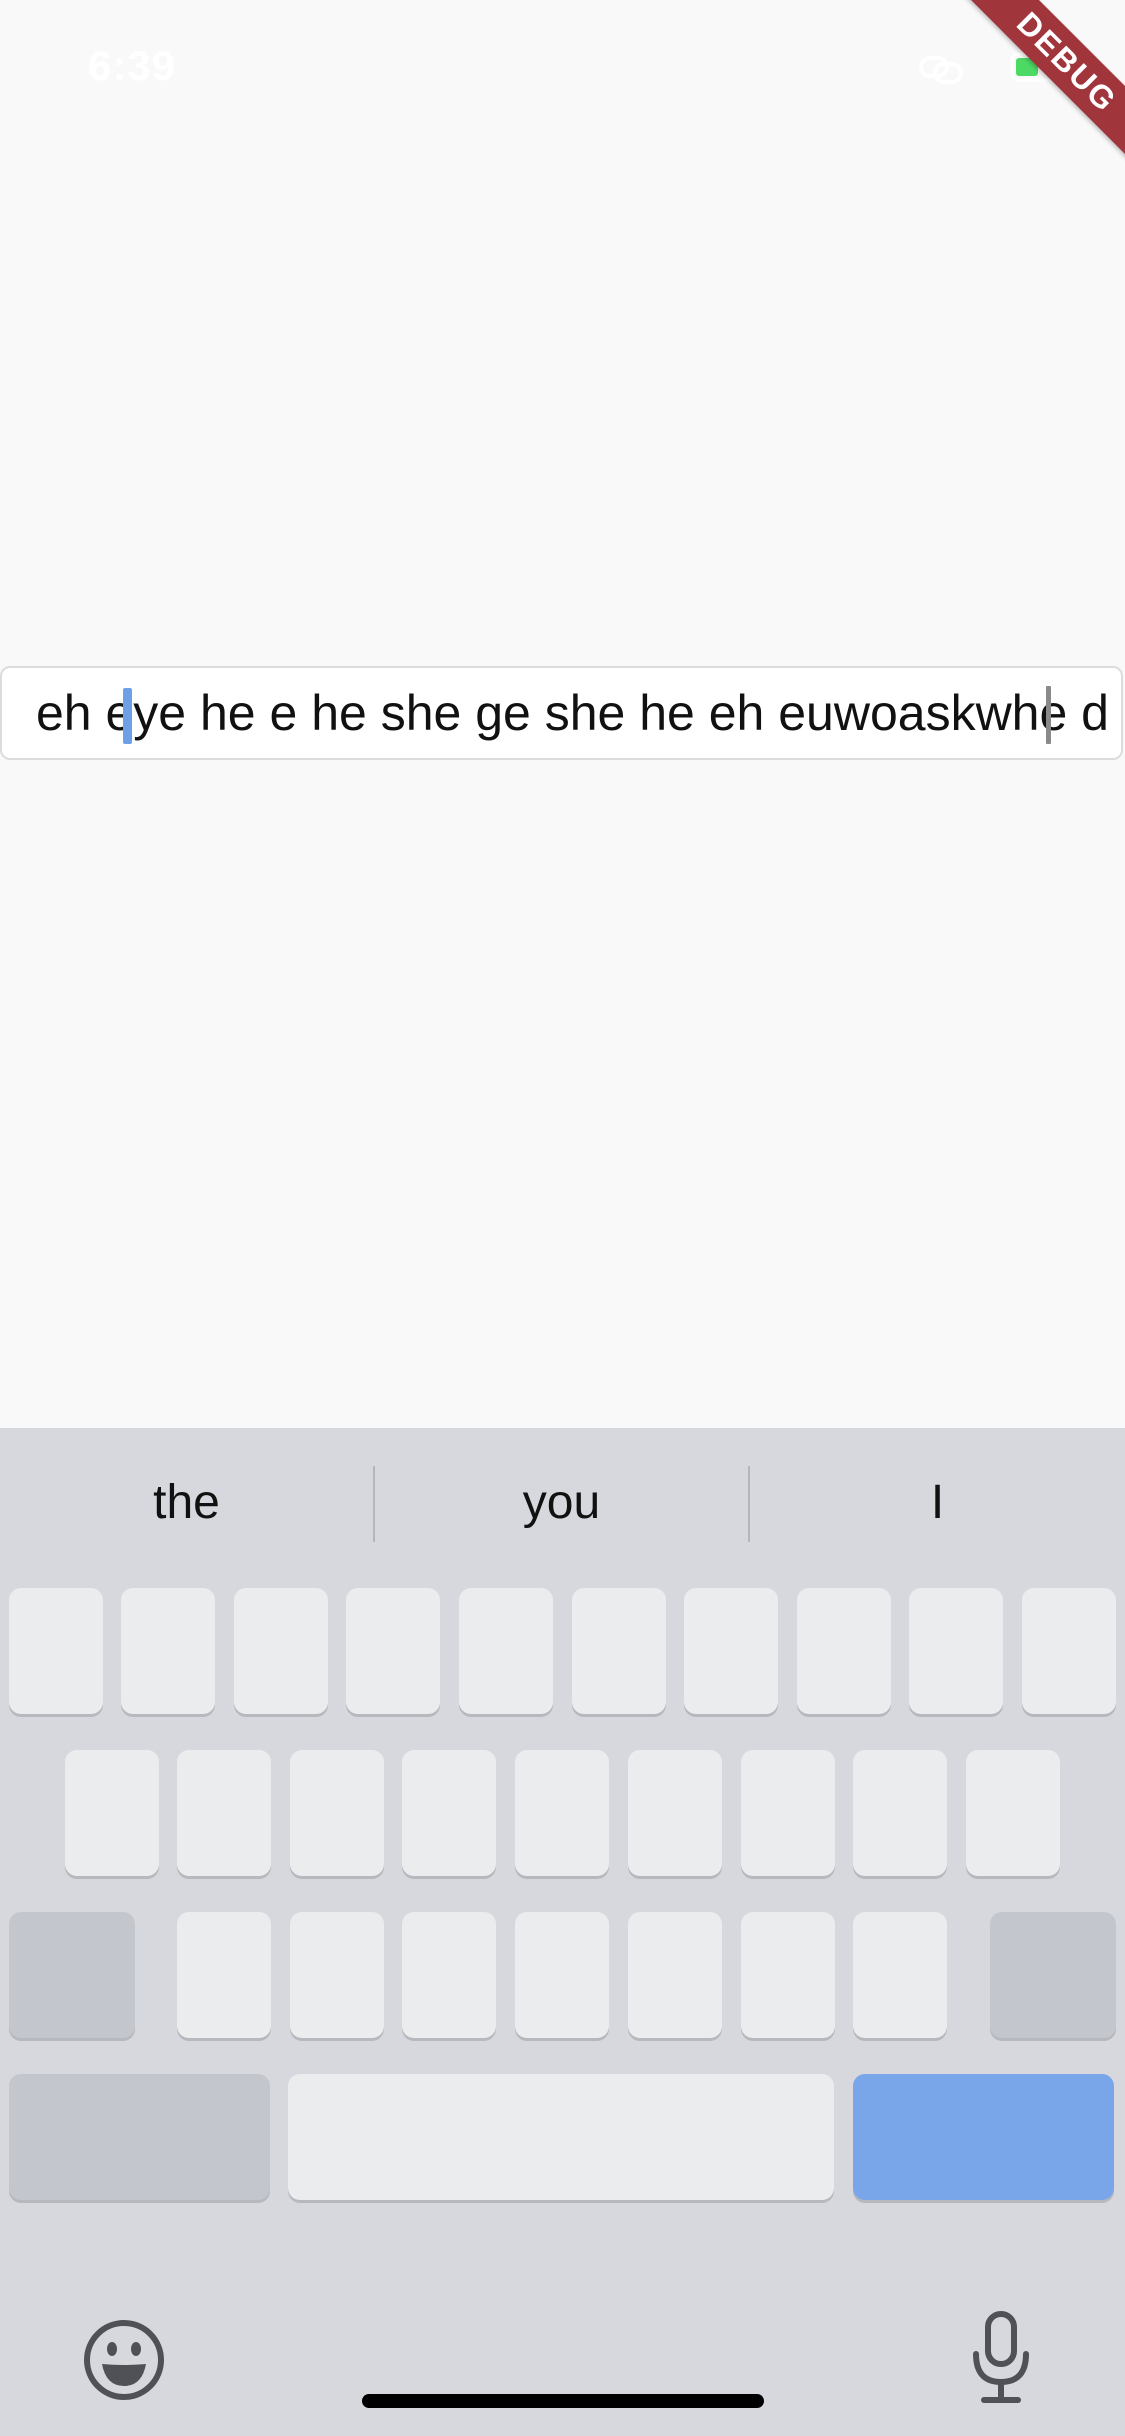  Describe the element at coordinates (1048, 715) in the screenshot. I see `text-cursor` at that location.